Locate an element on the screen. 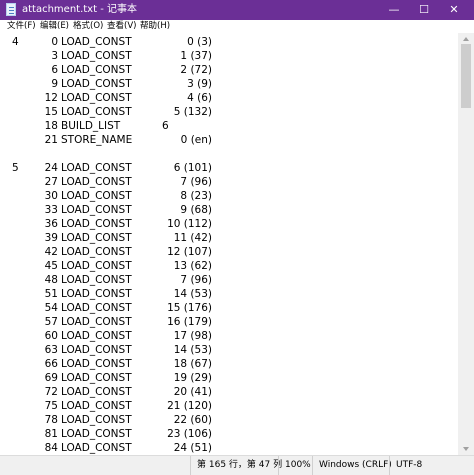 This screenshot has height=475, width=474. zoom-level: 100% is located at coordinates (295, 465).